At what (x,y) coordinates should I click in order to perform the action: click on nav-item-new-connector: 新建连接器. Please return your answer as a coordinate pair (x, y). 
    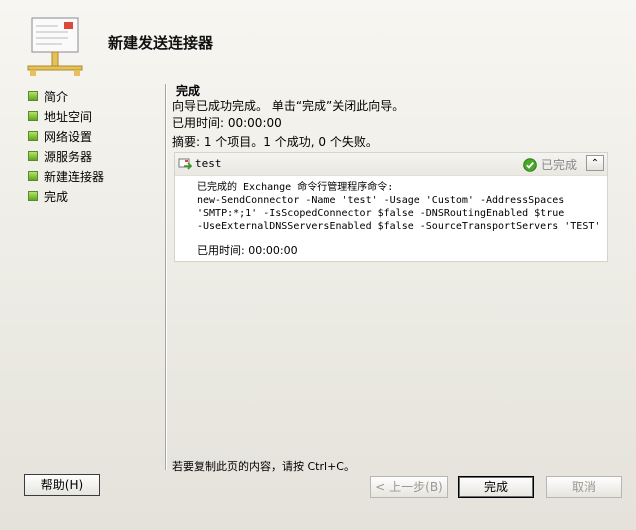
    Looking at the image, I should click on (66, 176).